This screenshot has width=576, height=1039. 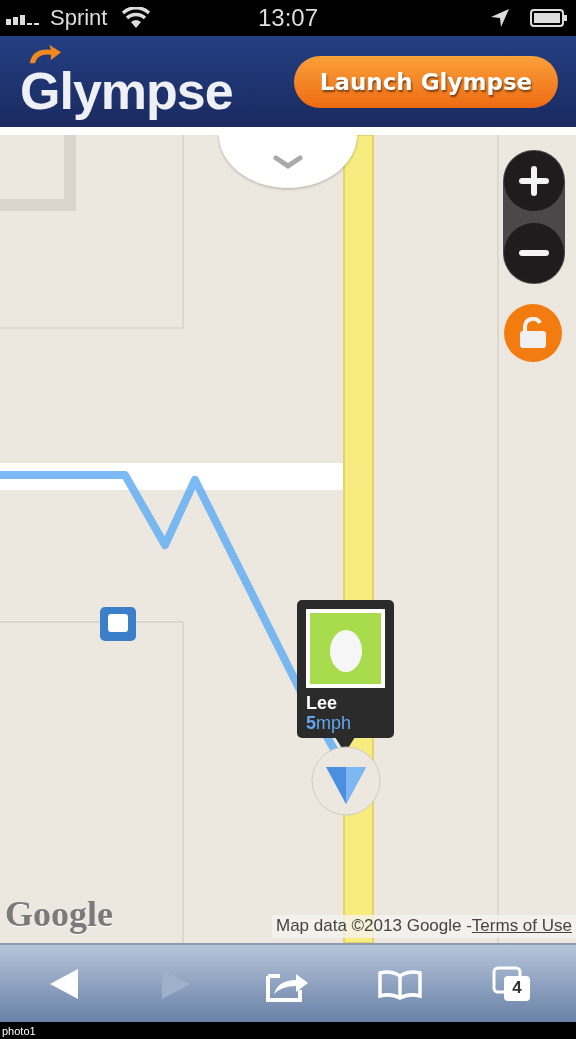 What do you see at coordinates (374, 926) in the screenshot?
I see `attribution-text: Map data ©2013 Google -` at bounding box center [374, 926].